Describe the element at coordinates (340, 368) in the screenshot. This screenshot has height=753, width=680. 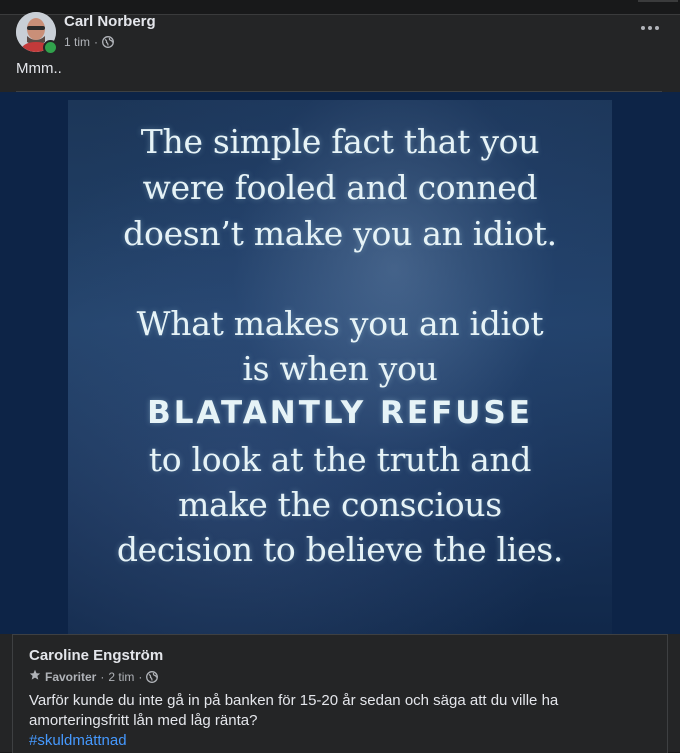
I see `quote-line-5: is when you` at that location.